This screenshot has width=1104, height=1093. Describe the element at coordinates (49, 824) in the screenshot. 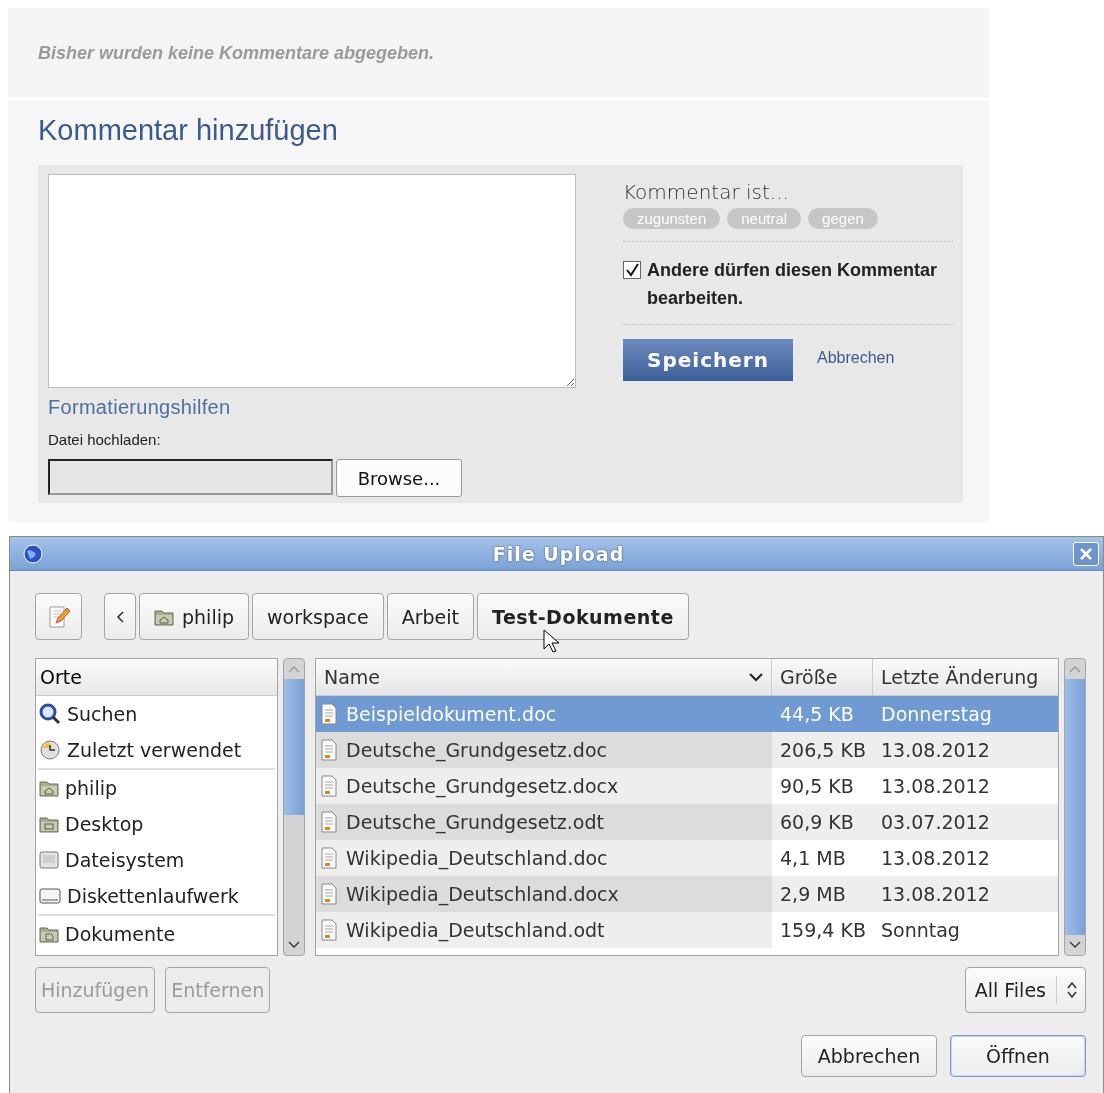

I see `desktop-folder-icon` at that location.